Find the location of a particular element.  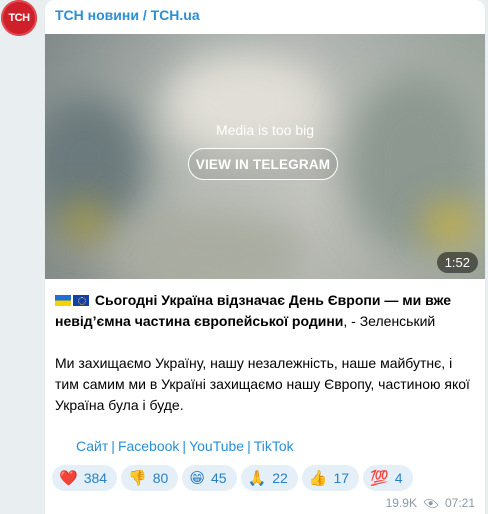

view-in-telegram-button: VIEW IN TELEGRAM is located at coordinates (263, 164).